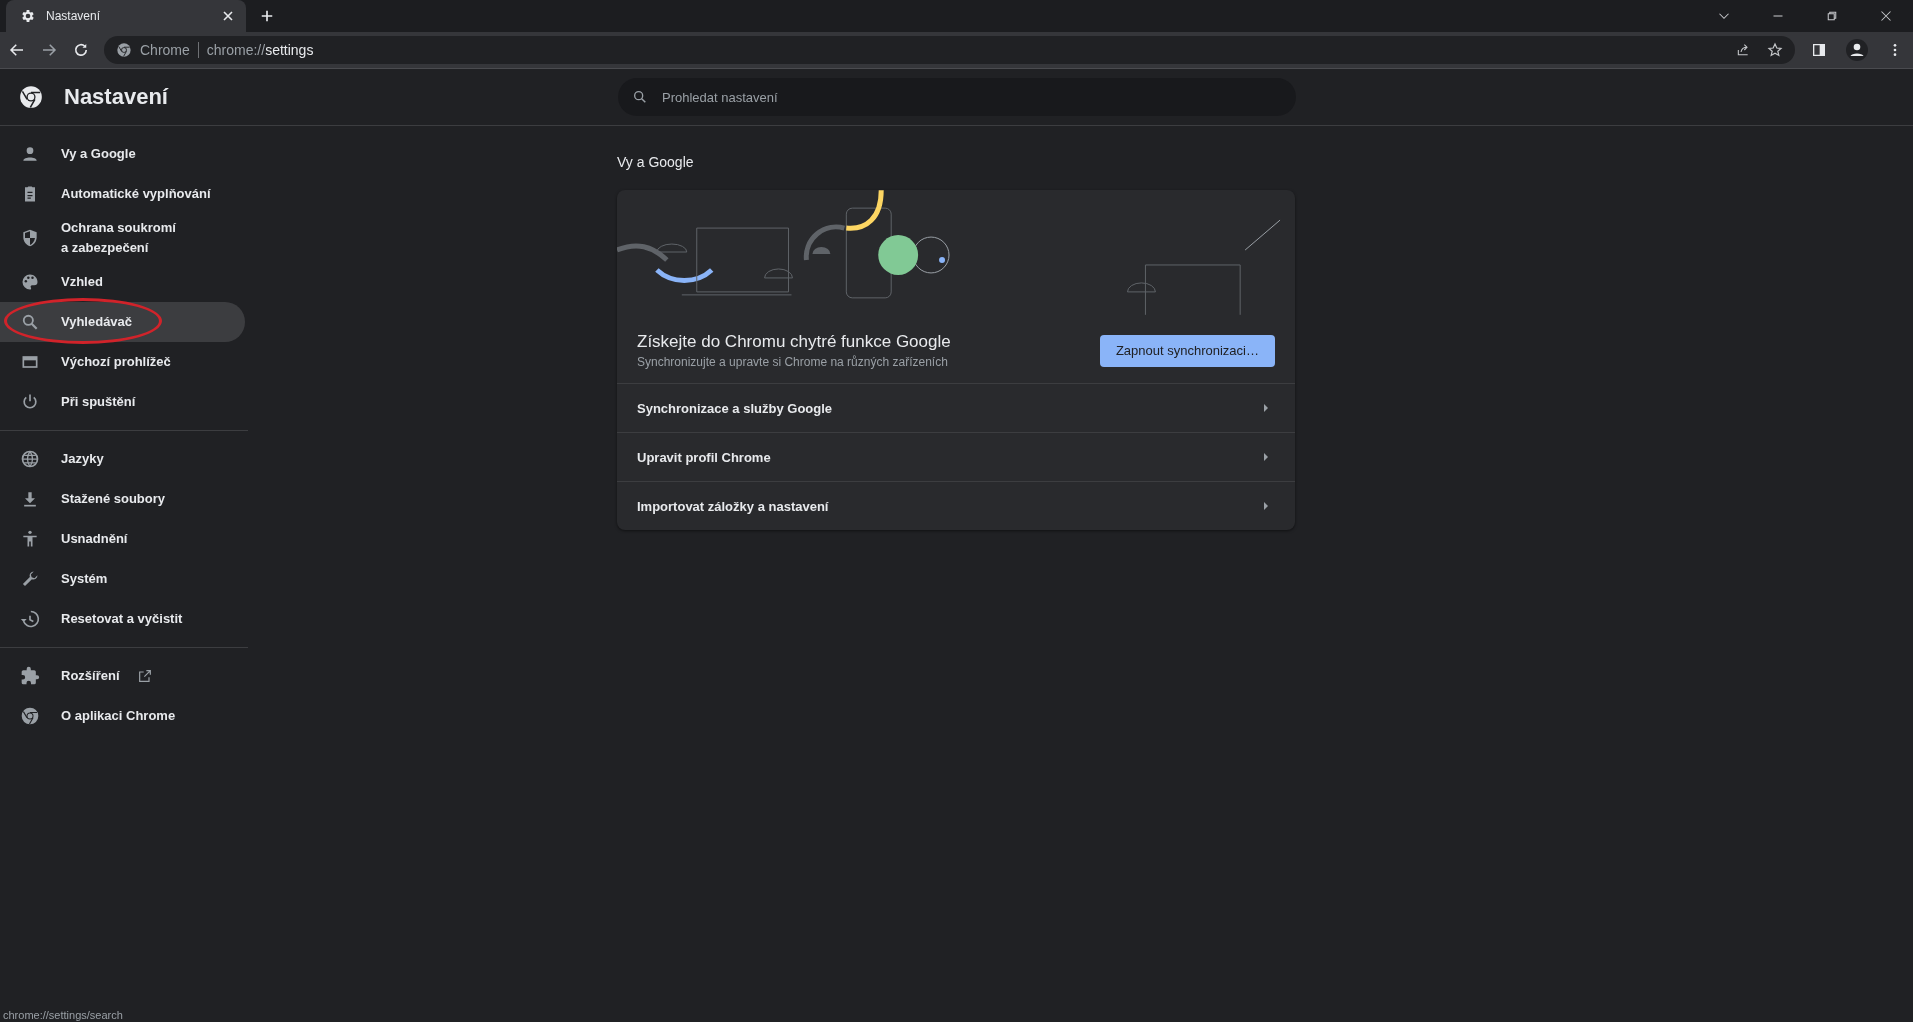  What do you see at coordinates (17, 50) in the screenshot?
I see `back-arrow-icon` at bounding box center [17, 50].